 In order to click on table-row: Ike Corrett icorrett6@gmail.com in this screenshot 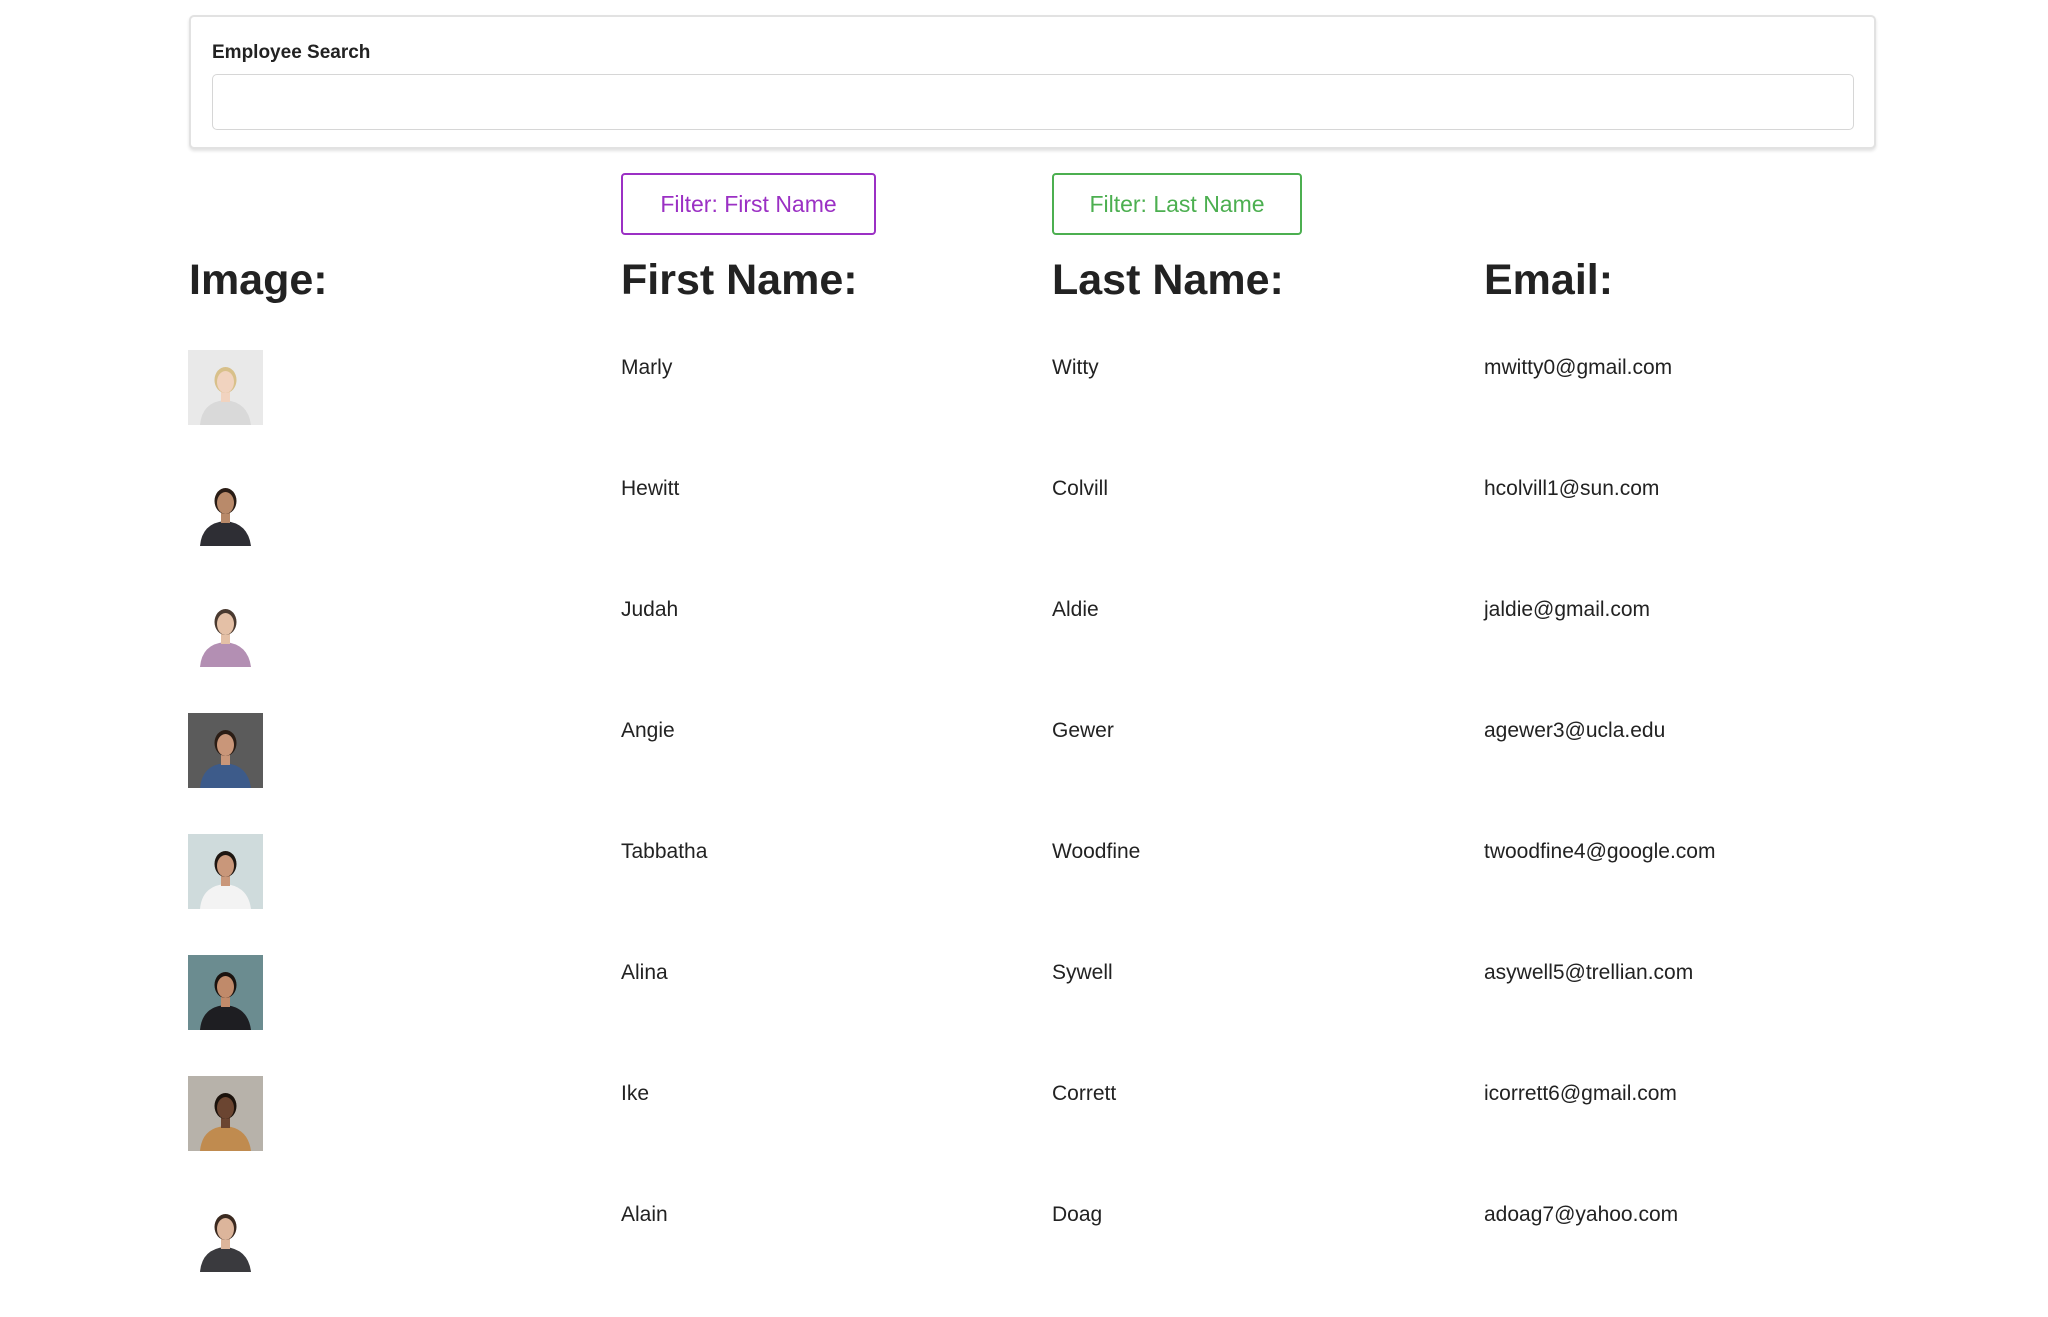, I will do `click(1024, 1136)`.